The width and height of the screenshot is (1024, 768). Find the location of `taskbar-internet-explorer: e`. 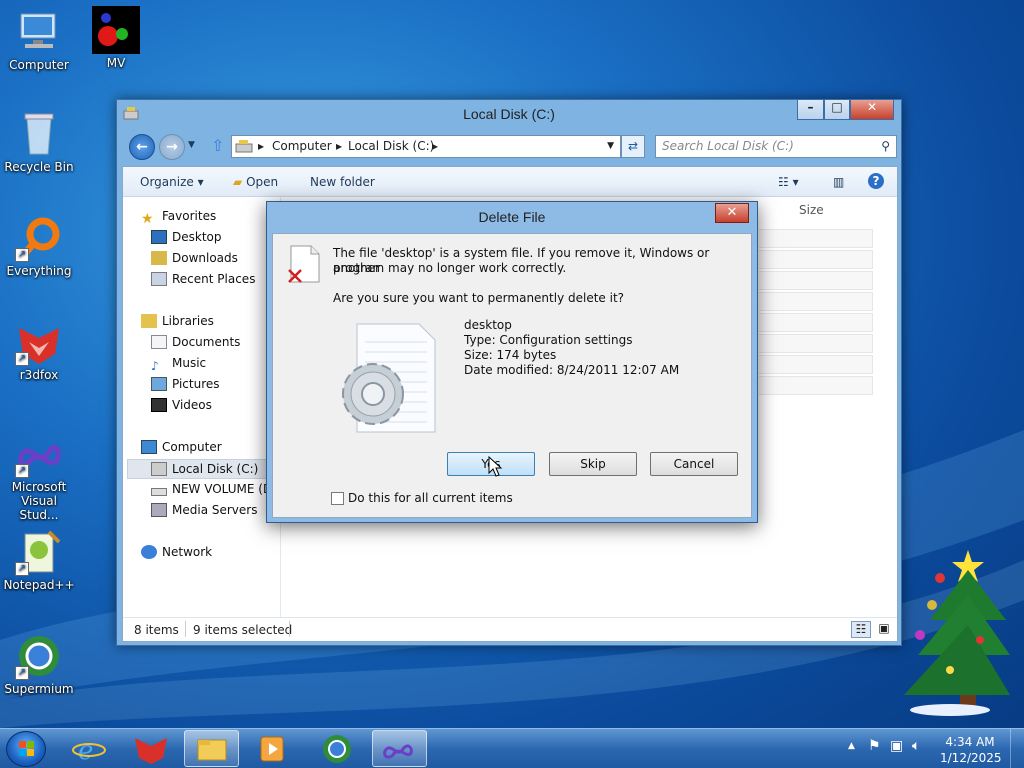

taskbar-internet-explorer: e is located at coordinates (89, 748).